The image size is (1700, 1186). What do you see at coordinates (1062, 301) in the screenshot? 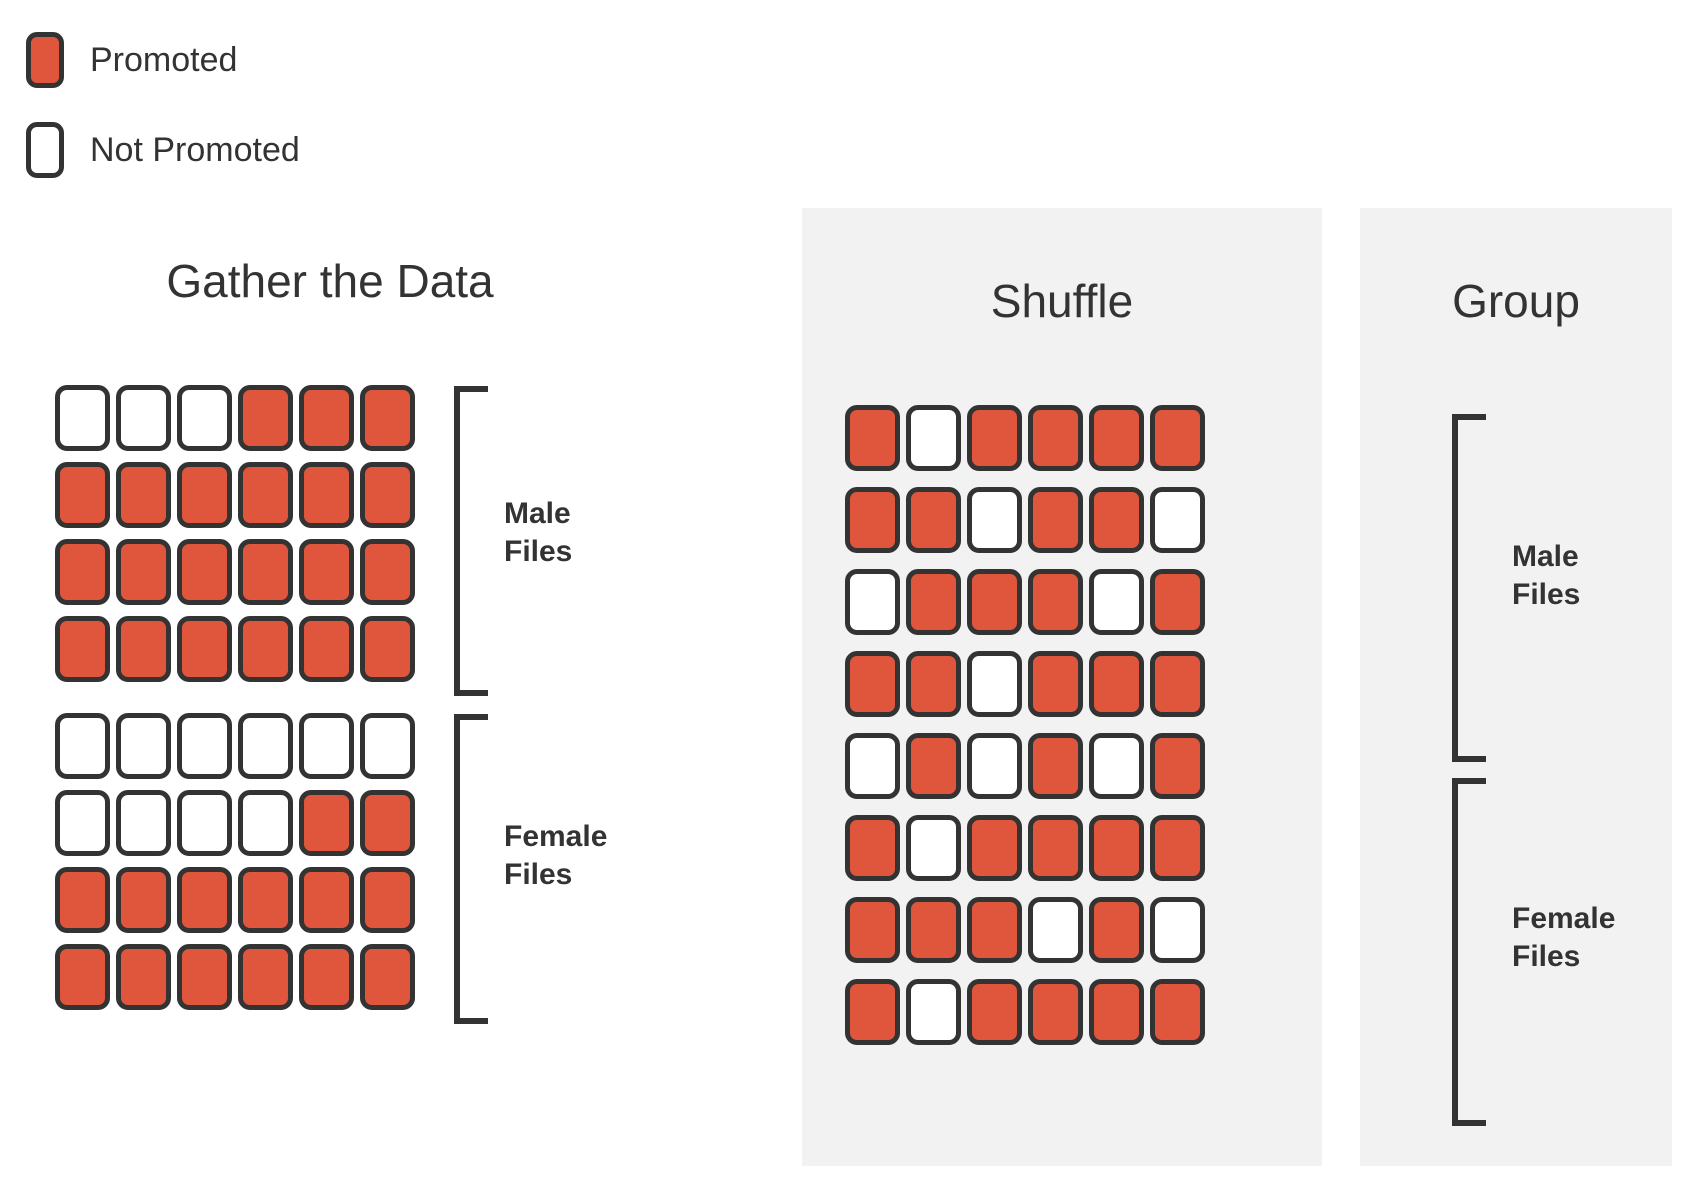
I see `panel-title-shuffle: Shuffle` at bounding box center [1062, 301].